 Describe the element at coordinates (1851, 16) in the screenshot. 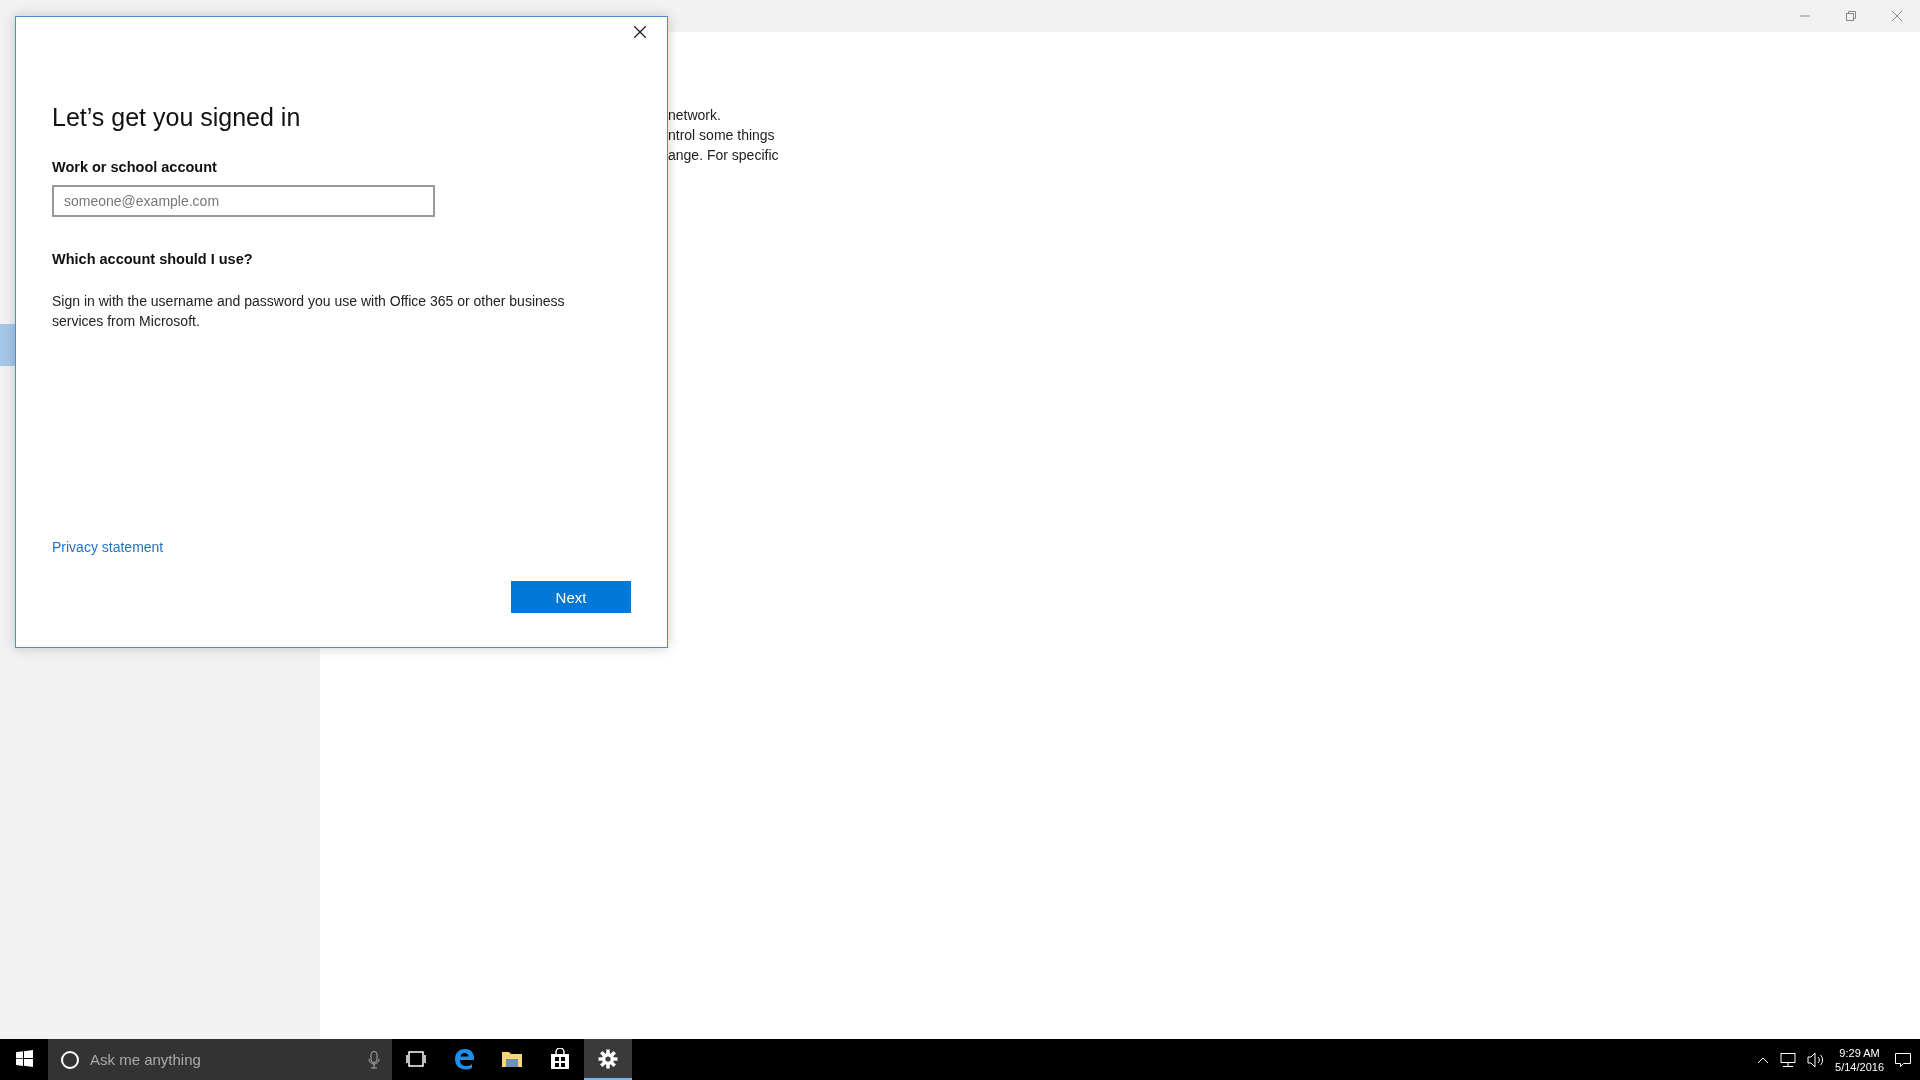

I see `restore-icon` at that location.